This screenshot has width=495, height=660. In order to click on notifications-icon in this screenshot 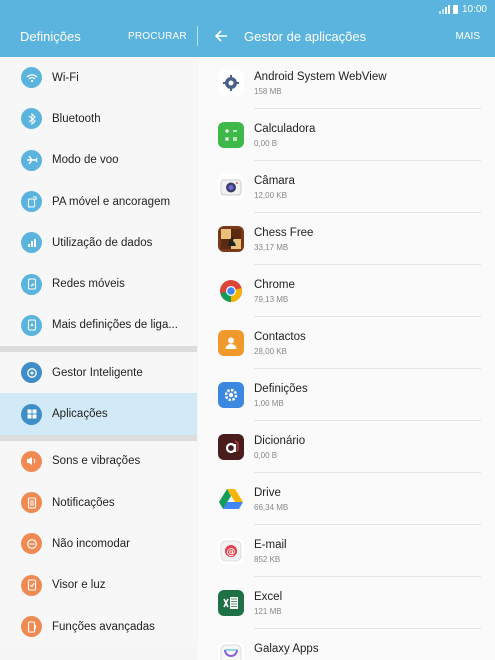, I will do `click(31, 503)`.